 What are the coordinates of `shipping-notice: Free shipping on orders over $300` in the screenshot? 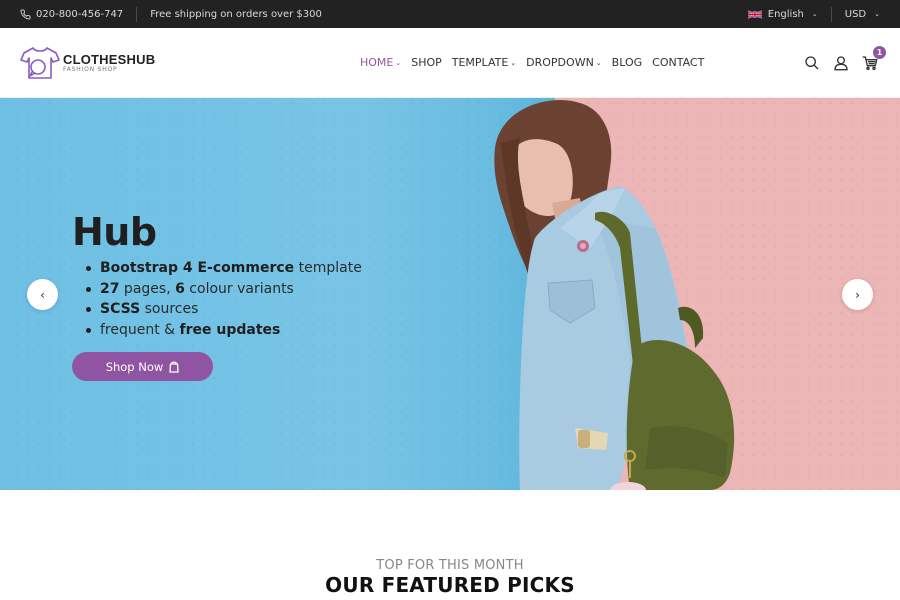 It's located at (236, 14).